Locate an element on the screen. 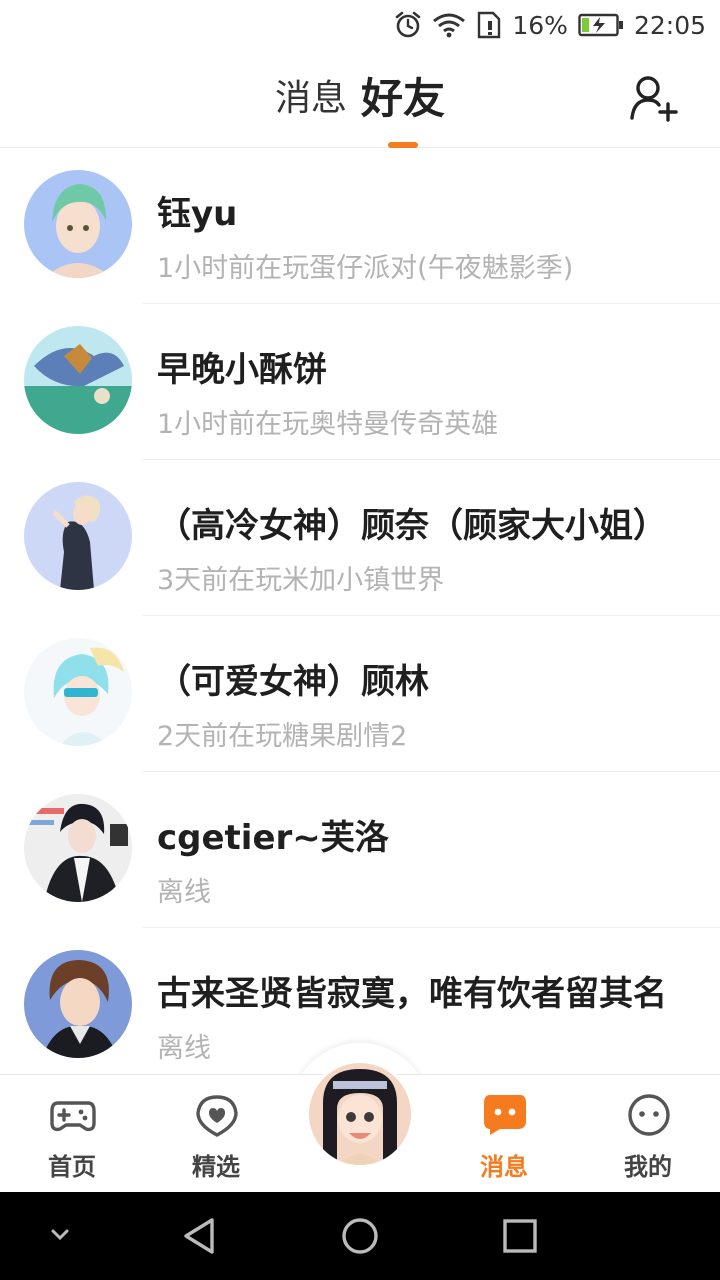 Image resolution: width=720 pixels, height=1280 pixels. center-avatar-button is located at coordinates (360, 1114).